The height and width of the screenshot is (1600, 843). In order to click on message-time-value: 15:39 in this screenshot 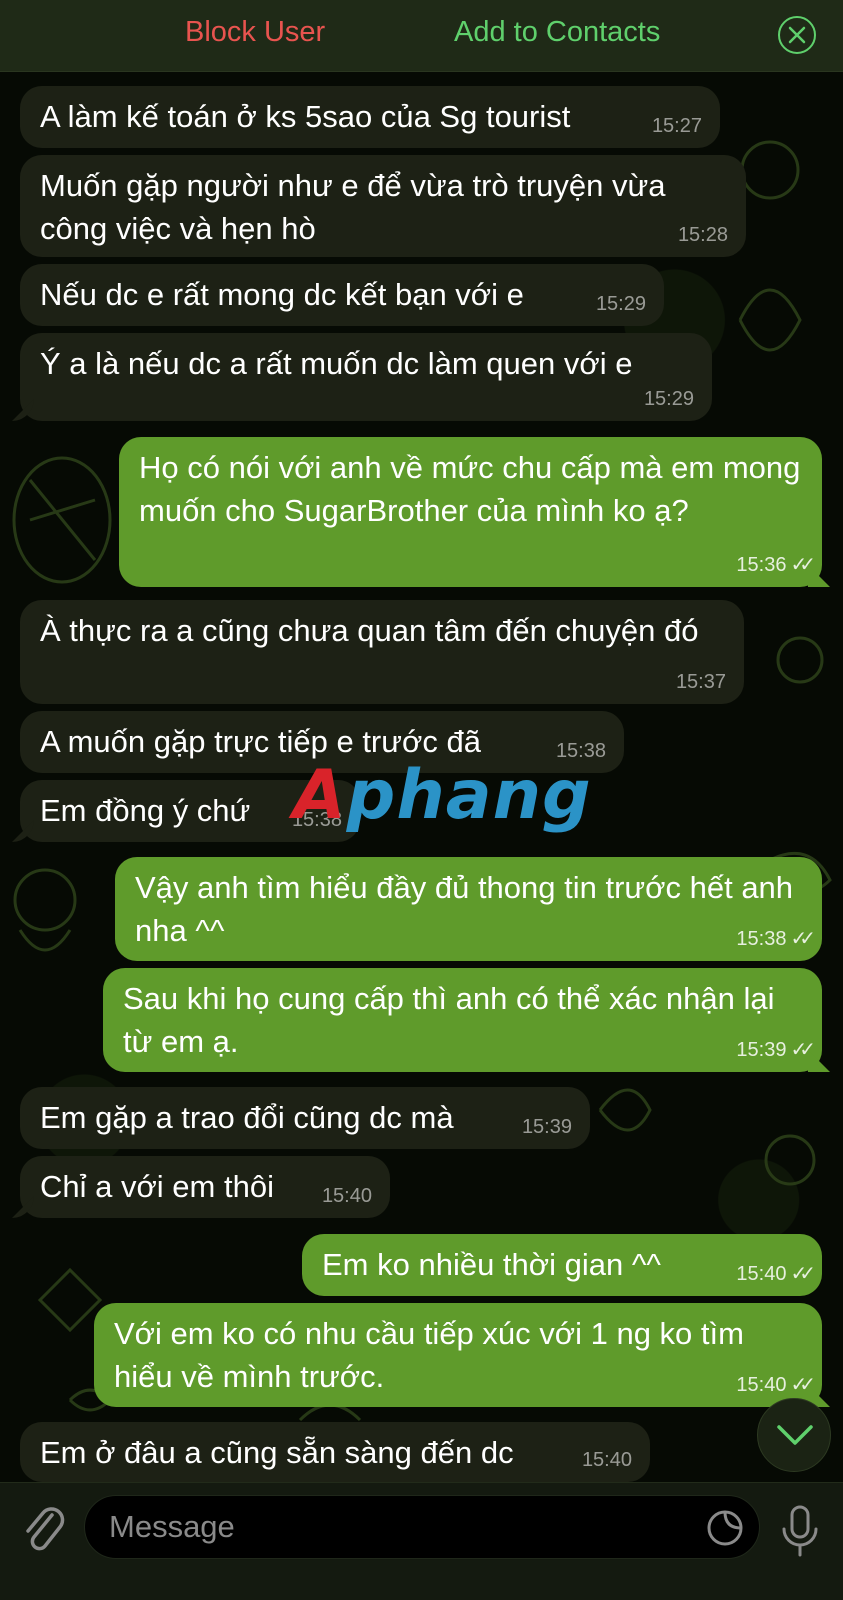, I will do `click(761, 1050)`.